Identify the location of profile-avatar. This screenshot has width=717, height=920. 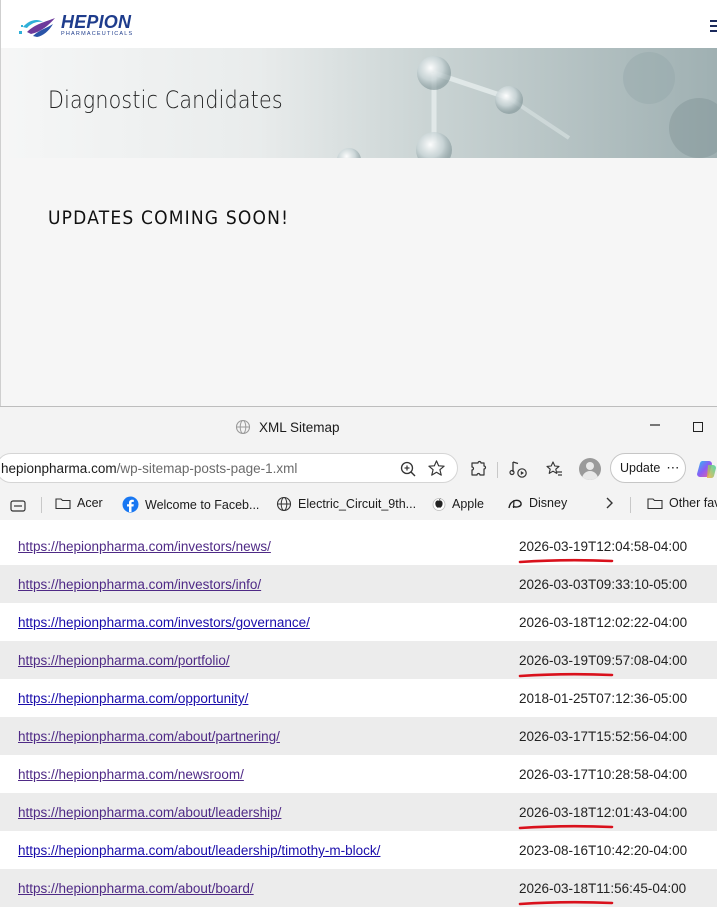
(590, 469).